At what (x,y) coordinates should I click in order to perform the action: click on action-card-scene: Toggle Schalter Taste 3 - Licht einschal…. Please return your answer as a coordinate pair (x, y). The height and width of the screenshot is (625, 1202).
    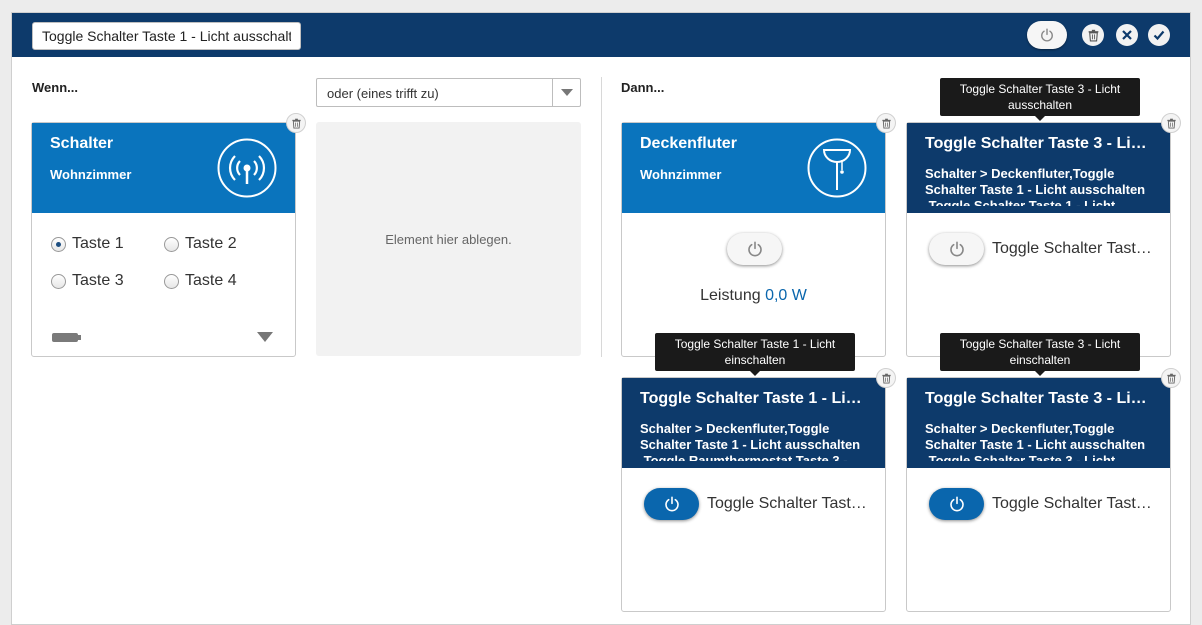
    Looking at the image, I should click on (1038, 494).